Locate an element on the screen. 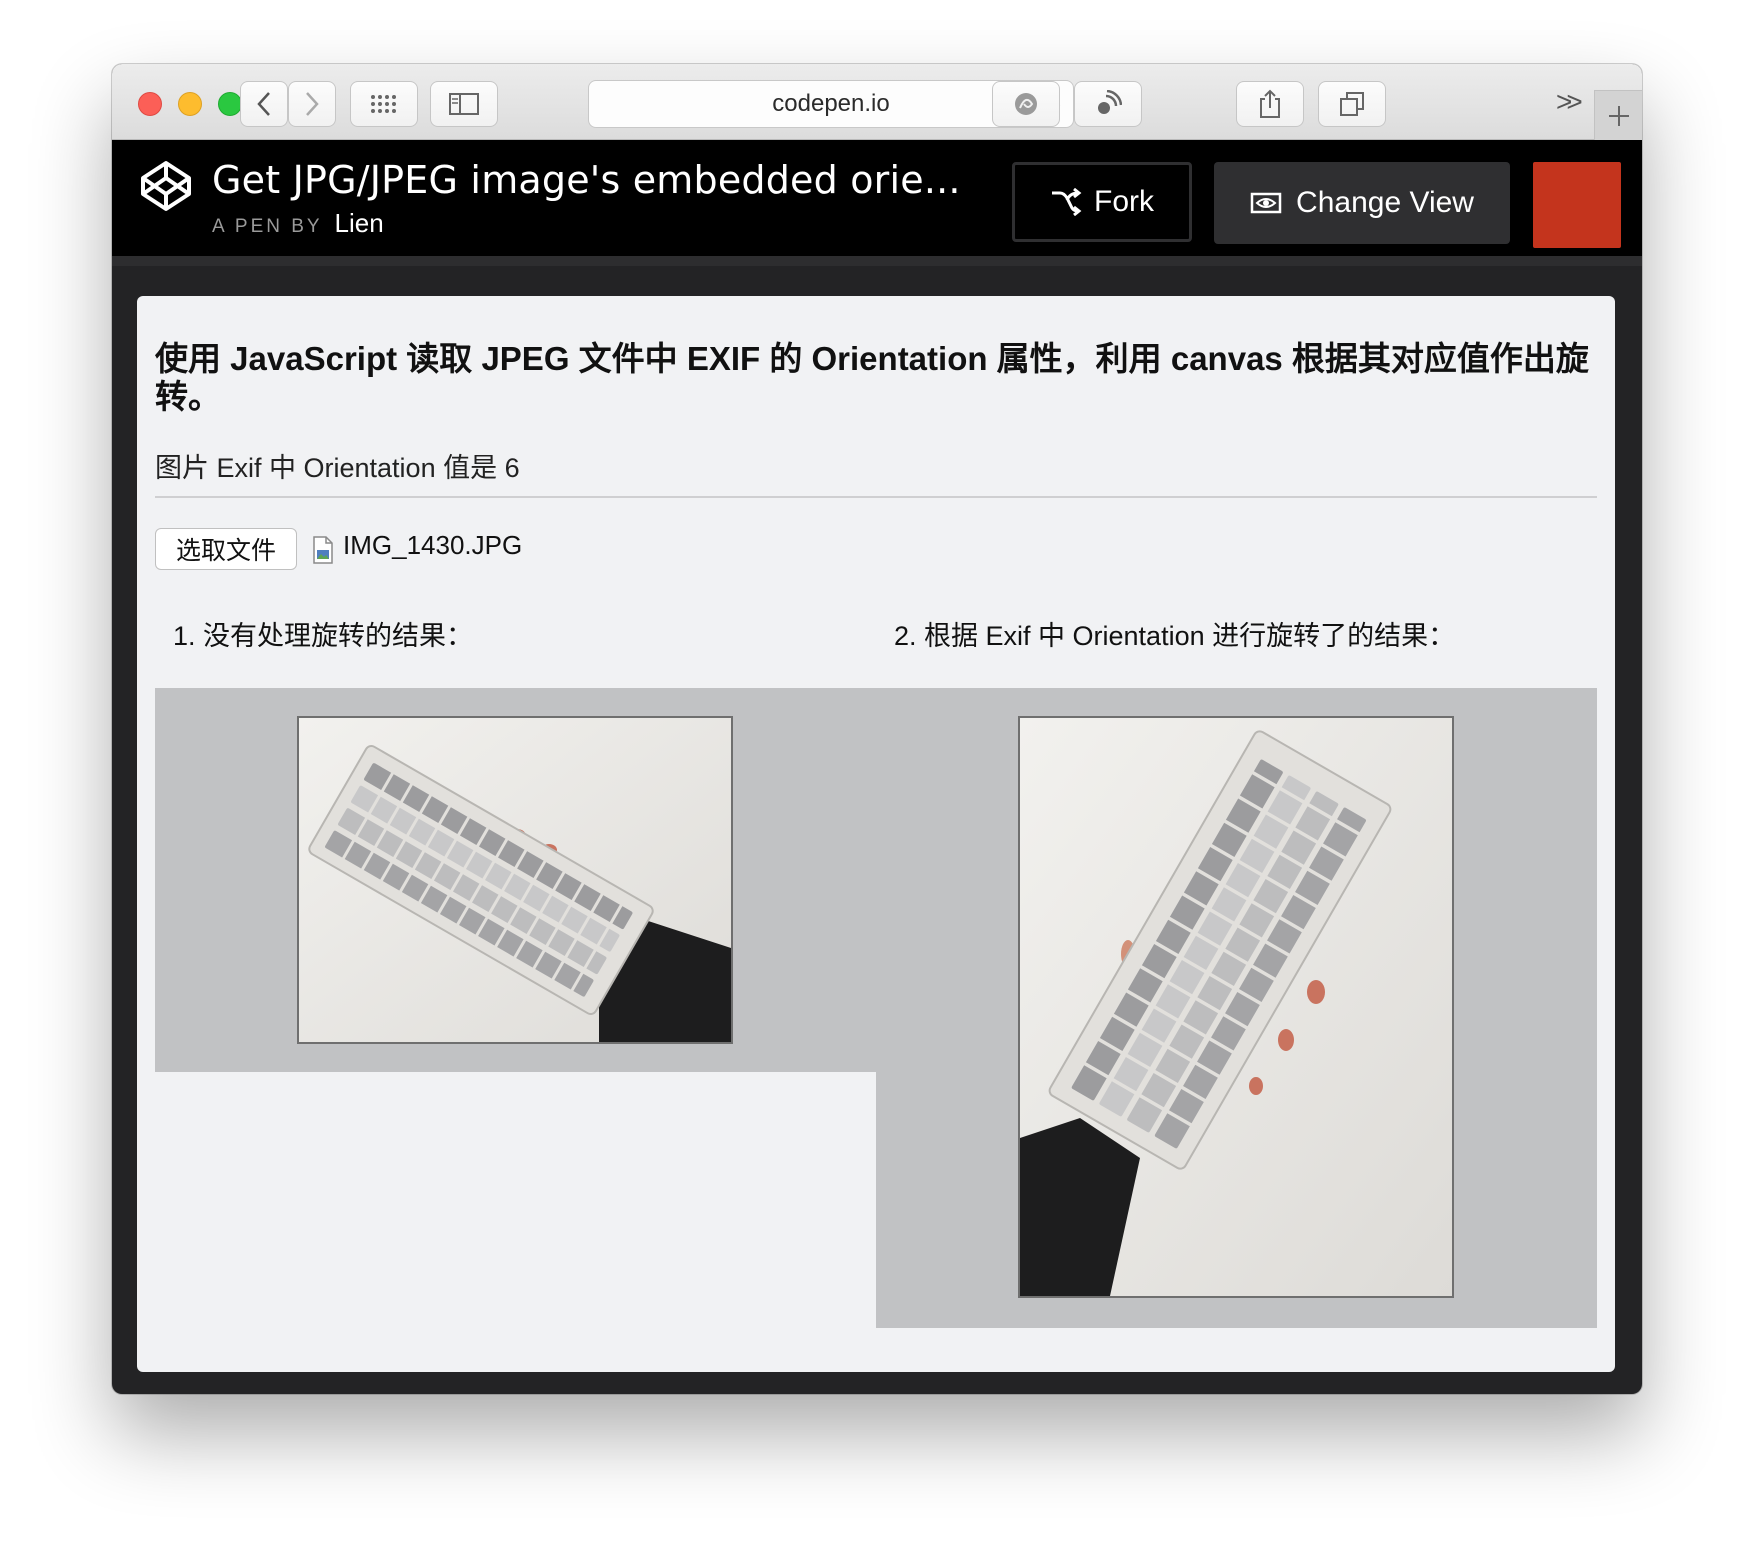 This screenshot has width=1750, height=1550. eye-icon is located at coordinates (1266, 203).